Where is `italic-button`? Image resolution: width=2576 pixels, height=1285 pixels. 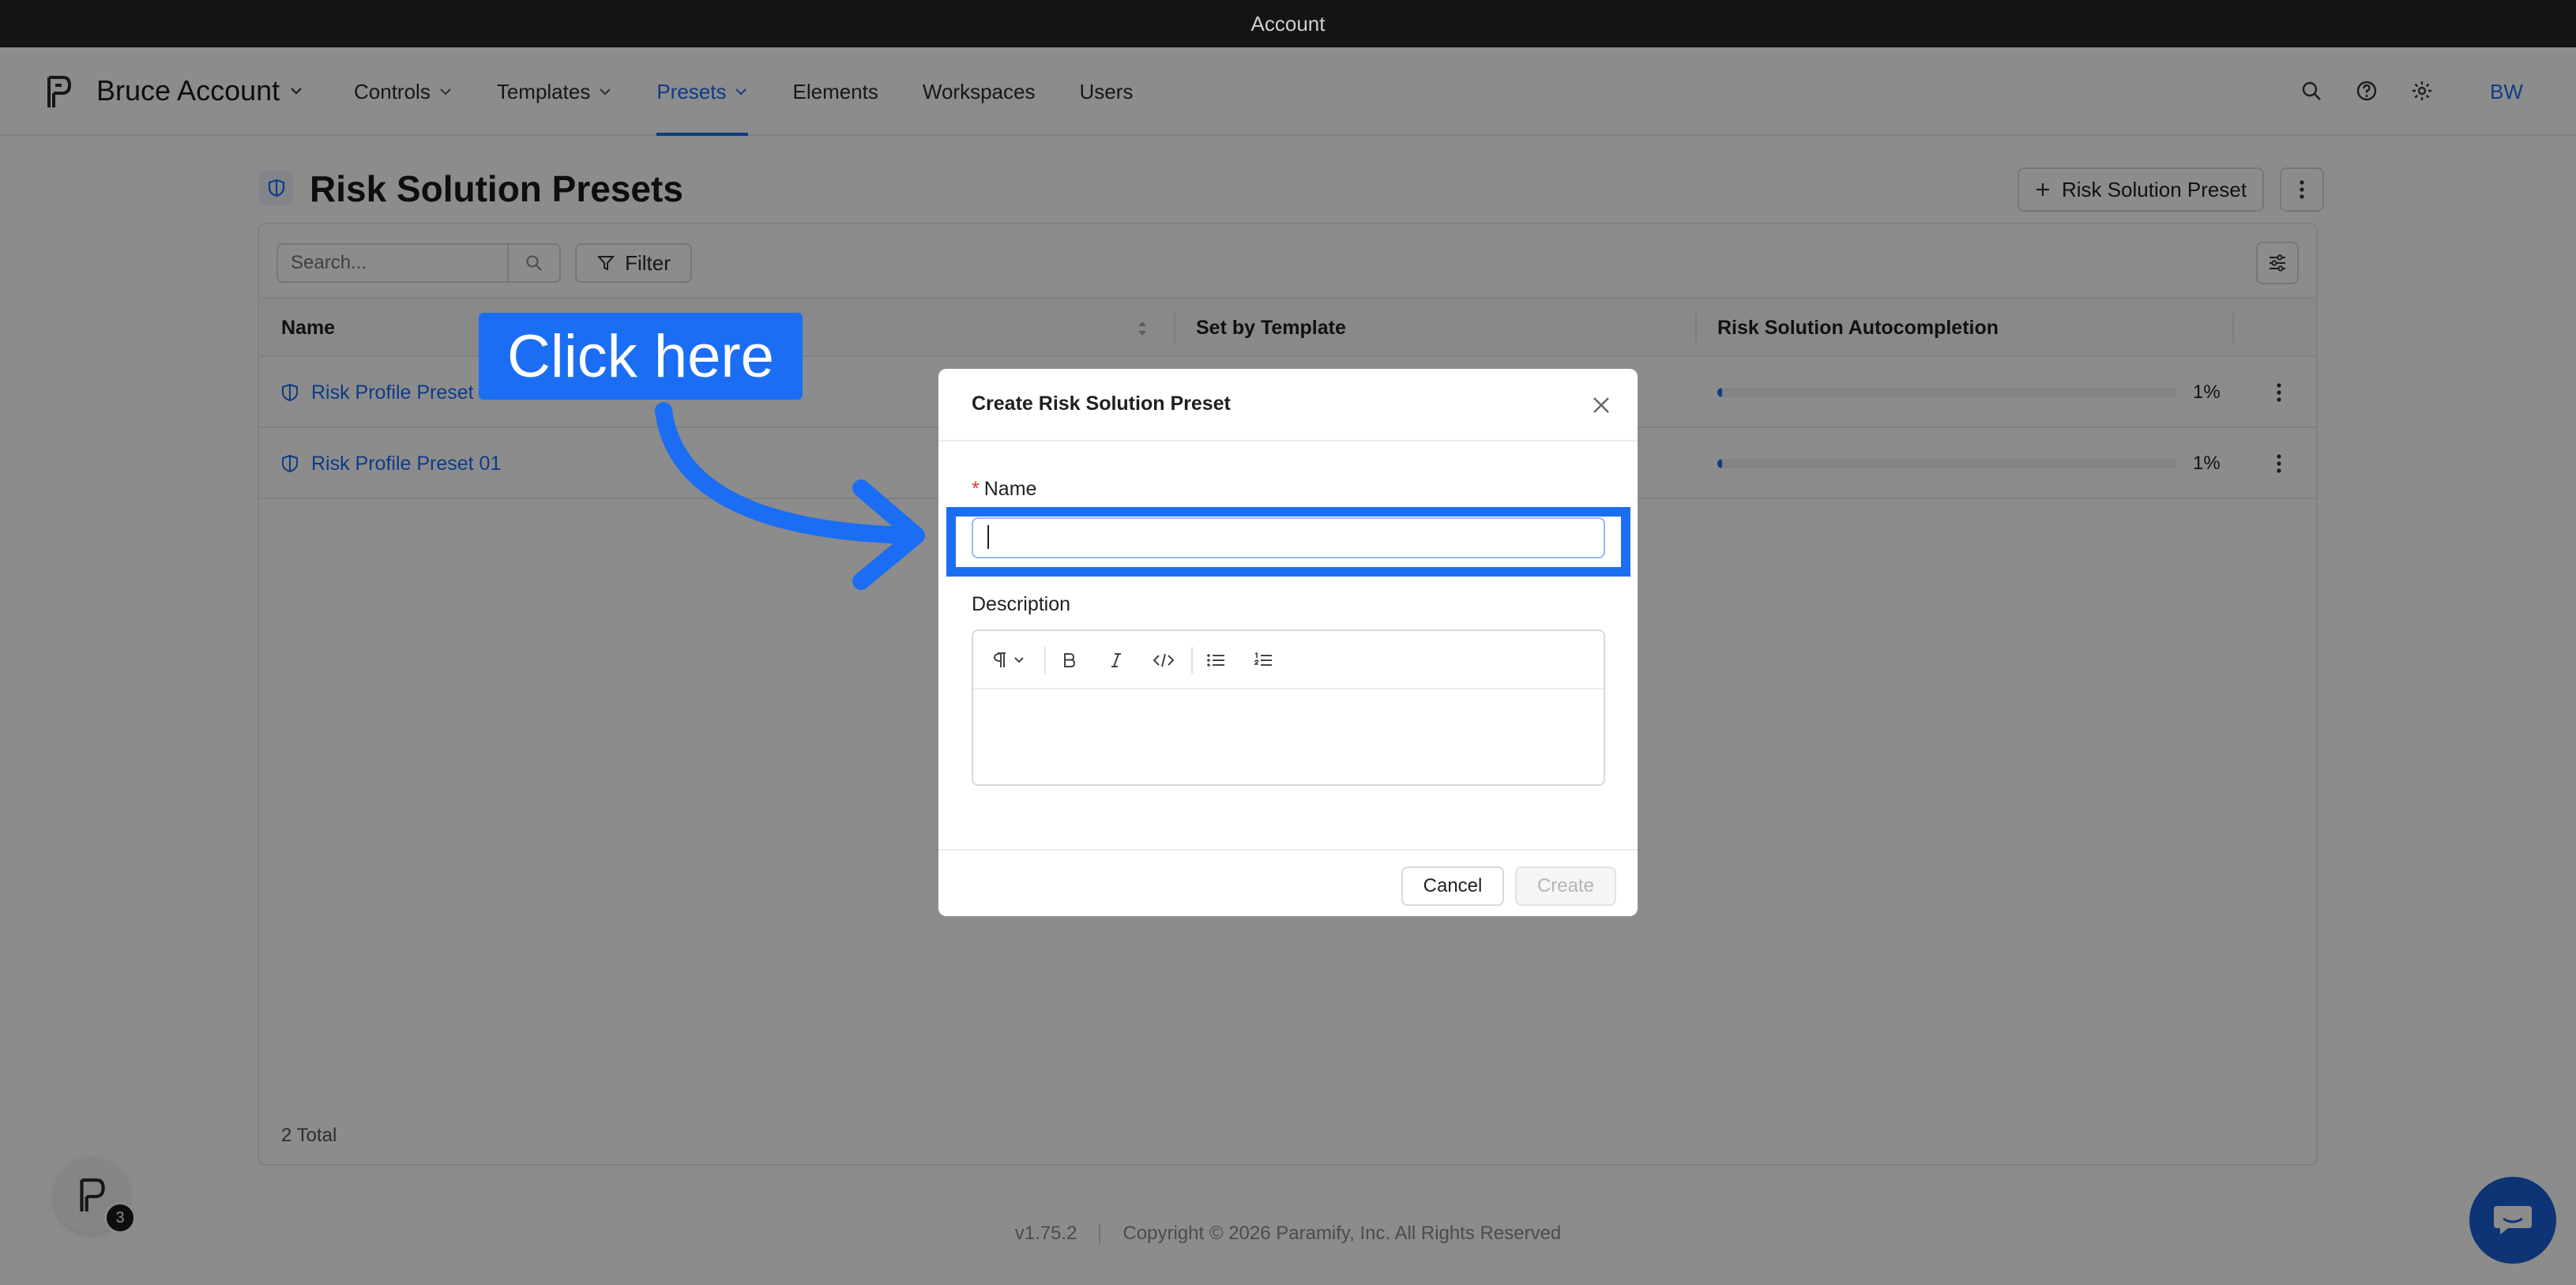 italic-button is located at coordinates (1117, 660).